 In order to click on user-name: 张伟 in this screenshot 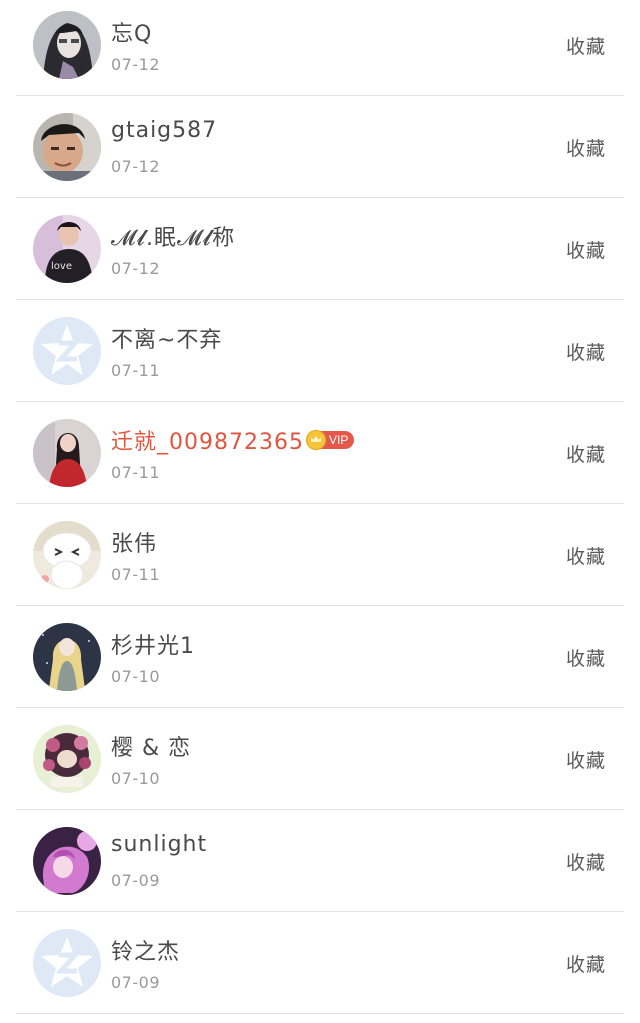, I will do `click(134, 542)`.